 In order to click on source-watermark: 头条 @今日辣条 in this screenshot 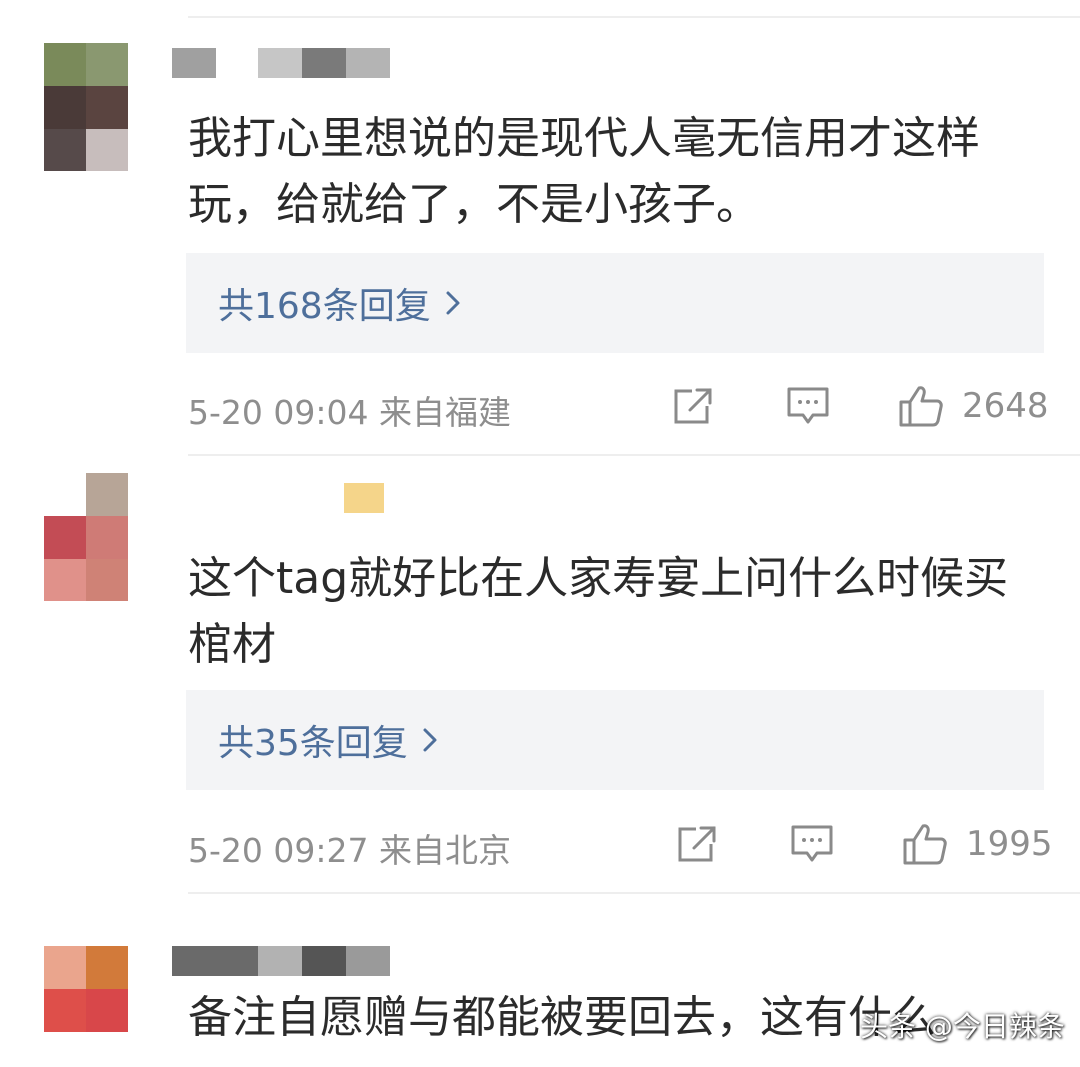, I will do `click(962, 1026)`.